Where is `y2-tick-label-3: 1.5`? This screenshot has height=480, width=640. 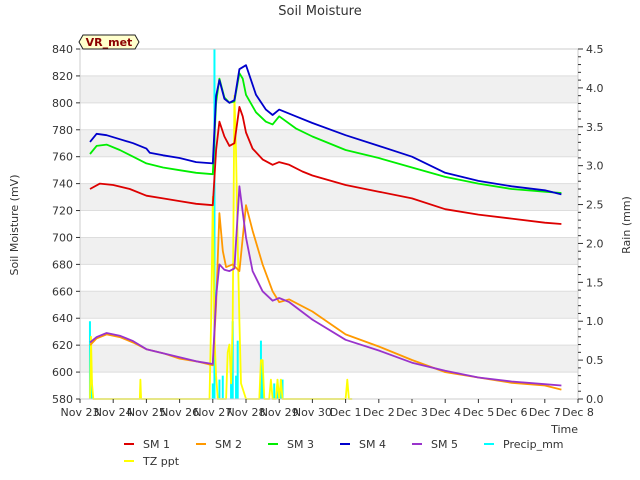 y2-tick-label-3: 1.5 is located at coordinates (595, 282).